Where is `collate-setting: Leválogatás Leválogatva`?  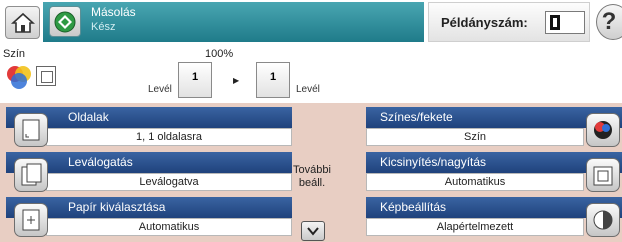
collate-setting: Leválogatás Leválogatva is located at coordinates (149, 174).